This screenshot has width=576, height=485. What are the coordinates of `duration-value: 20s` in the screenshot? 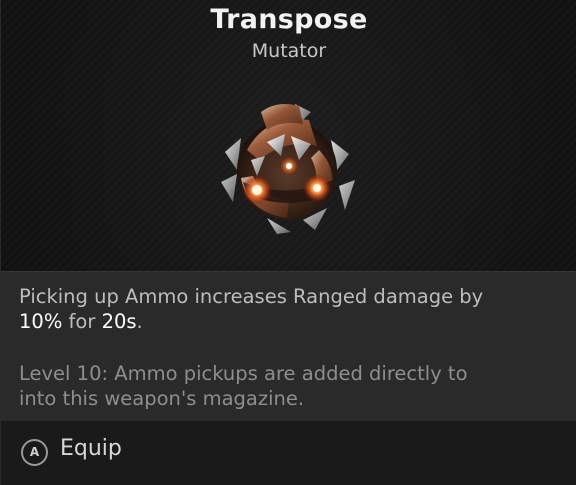 It's located at (119, 321).